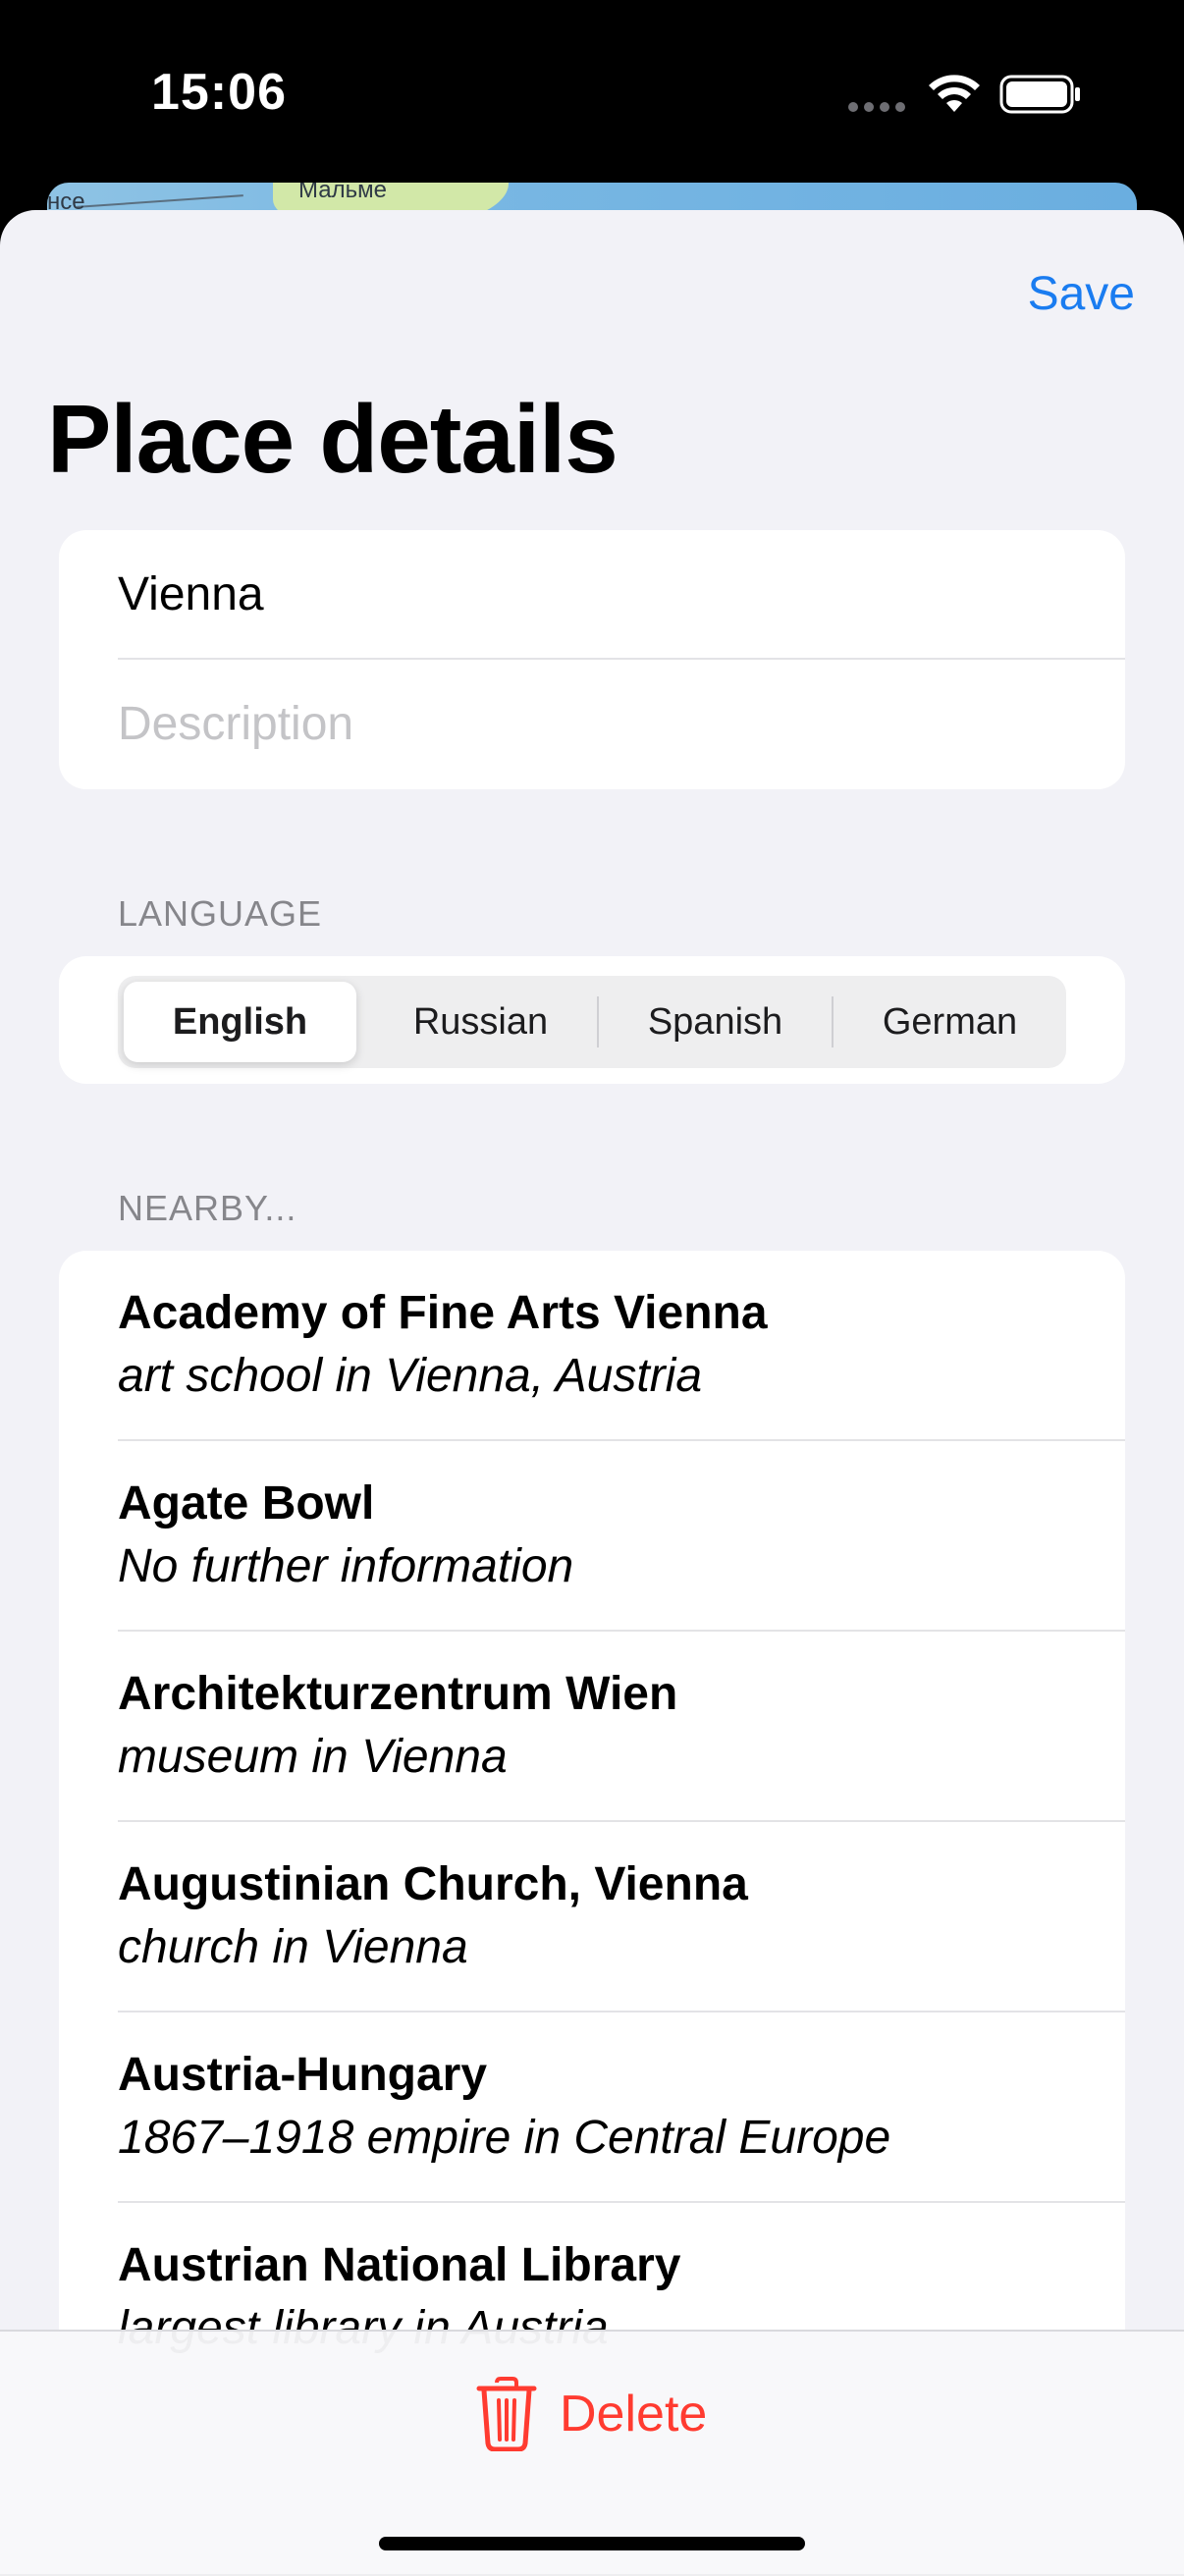  What do you see at coordinates (955, 93) in the screenshot?
I see `wifi-icon` at bounding box center [955, 93].